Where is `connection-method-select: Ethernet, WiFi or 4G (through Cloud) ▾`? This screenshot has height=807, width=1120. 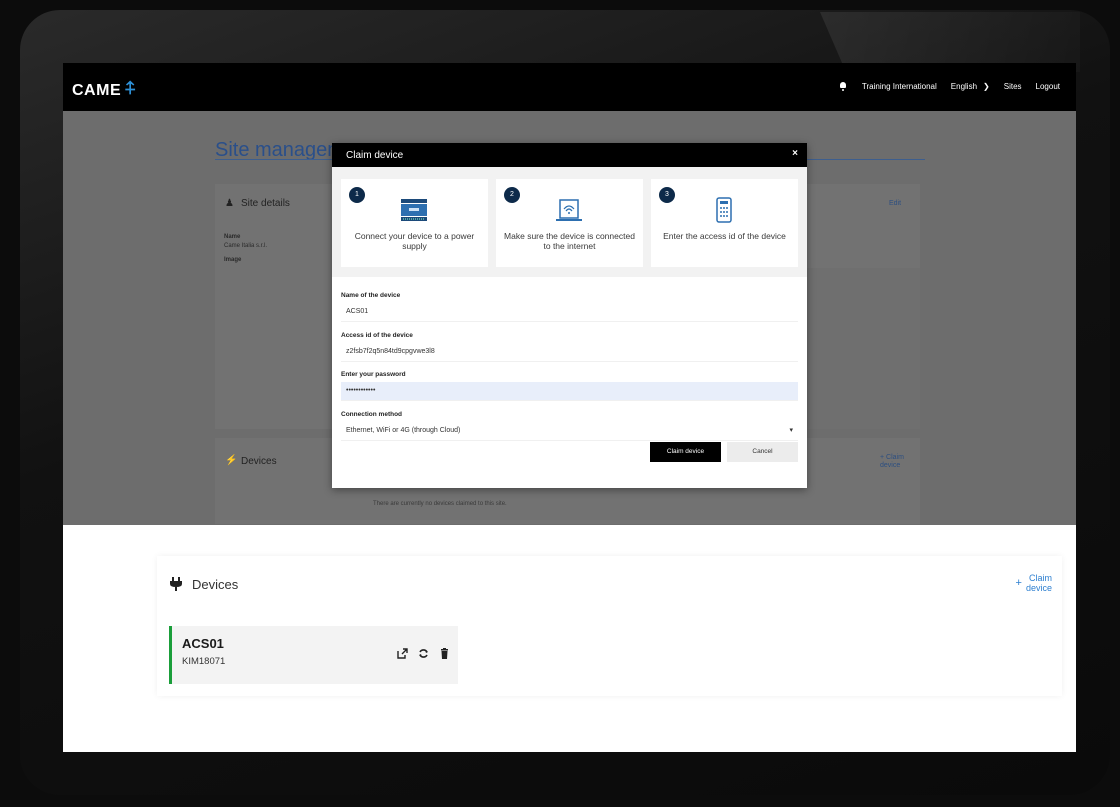 connection-method-select: Ethernet, WiFi or 4G (through Cloud) ▾ is located at coordinates (569, 431).